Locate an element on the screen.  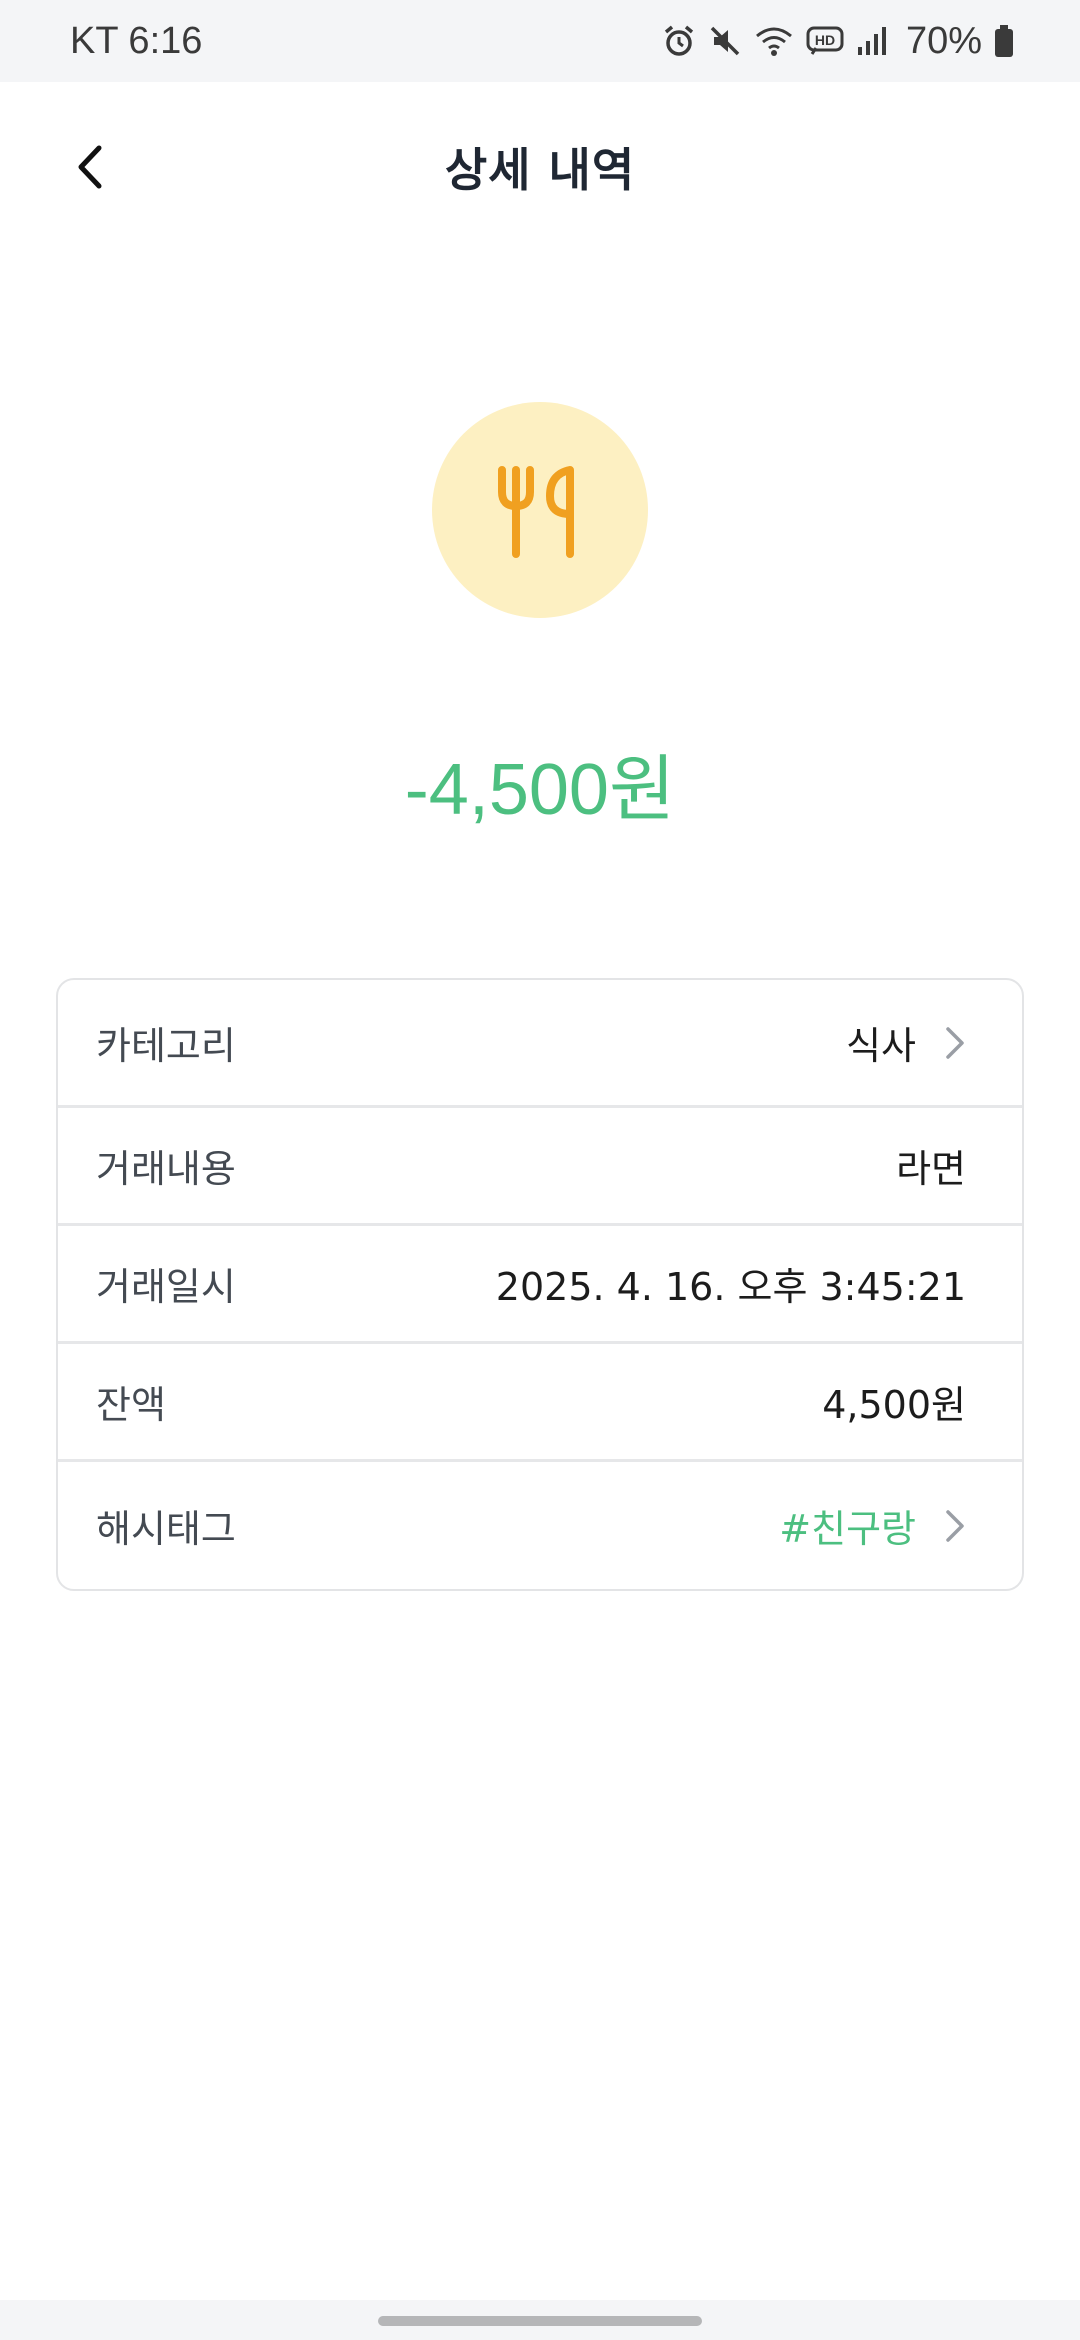
navigation-bar is located at coordinates (540, 2320).